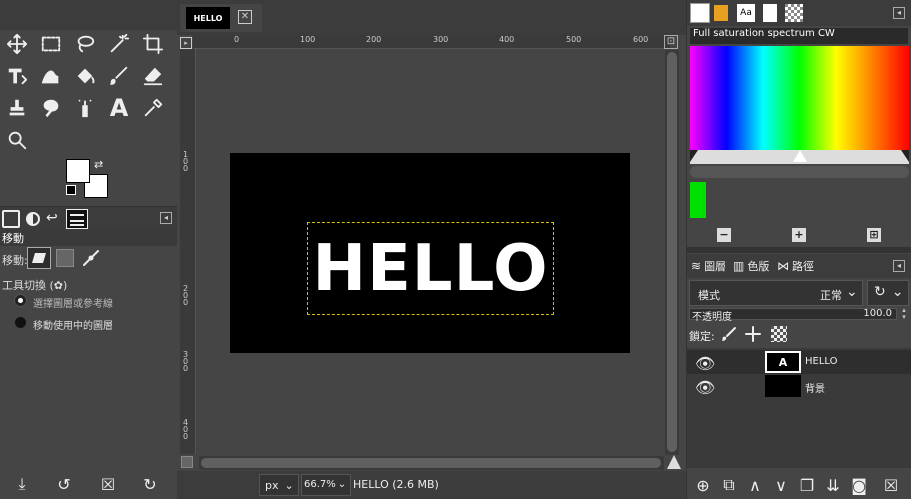 Image resolution: width=911 pixels, height=499 pixels. I want to click on transform-tool-icon, so click(17, 76).